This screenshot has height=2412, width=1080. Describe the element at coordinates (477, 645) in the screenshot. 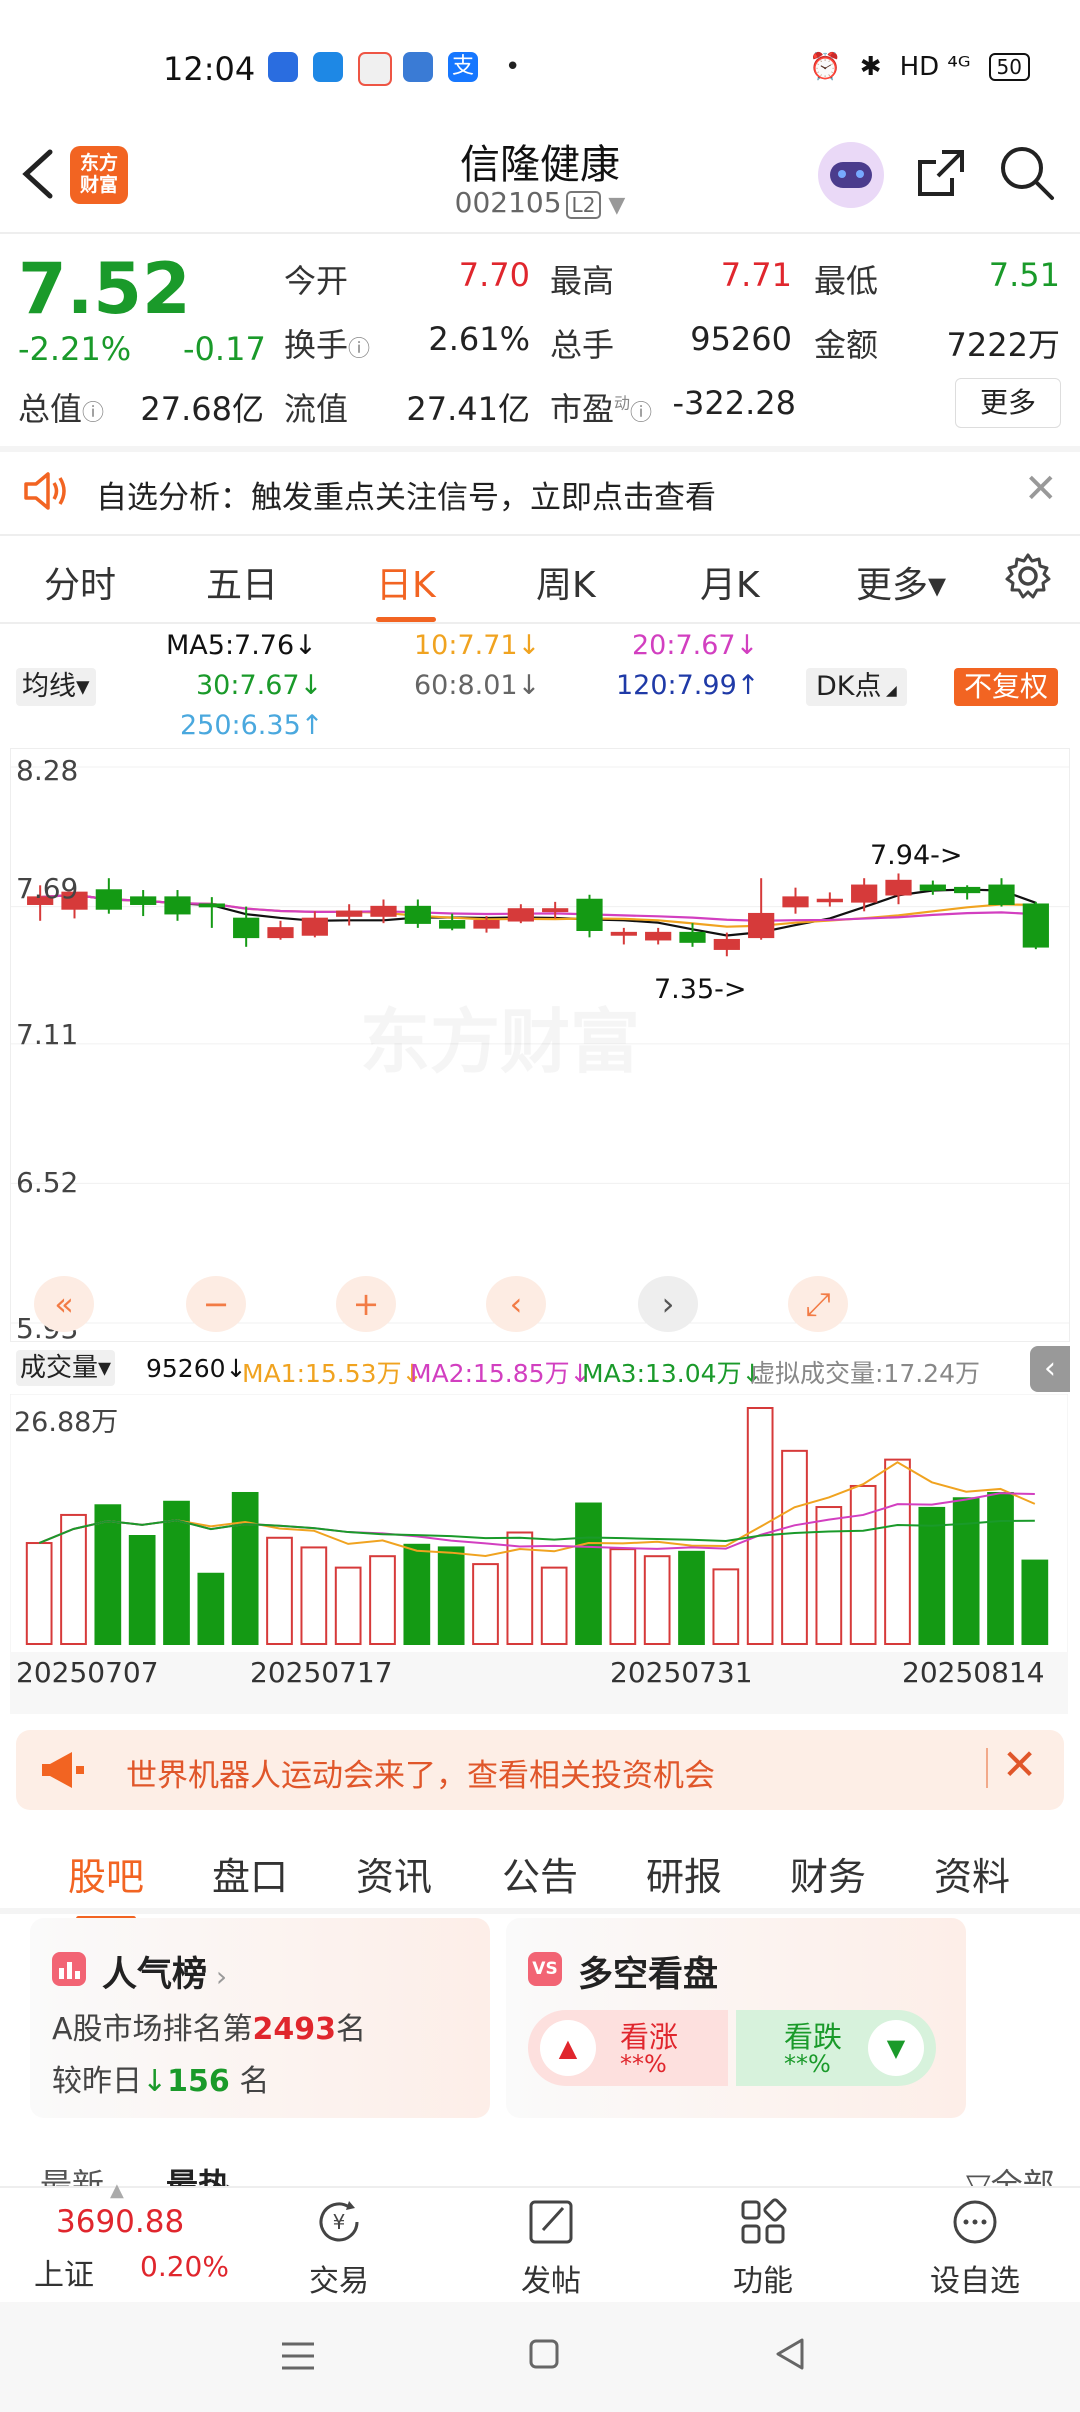

I see `ma10-label: 10:7.71↓` at that location.